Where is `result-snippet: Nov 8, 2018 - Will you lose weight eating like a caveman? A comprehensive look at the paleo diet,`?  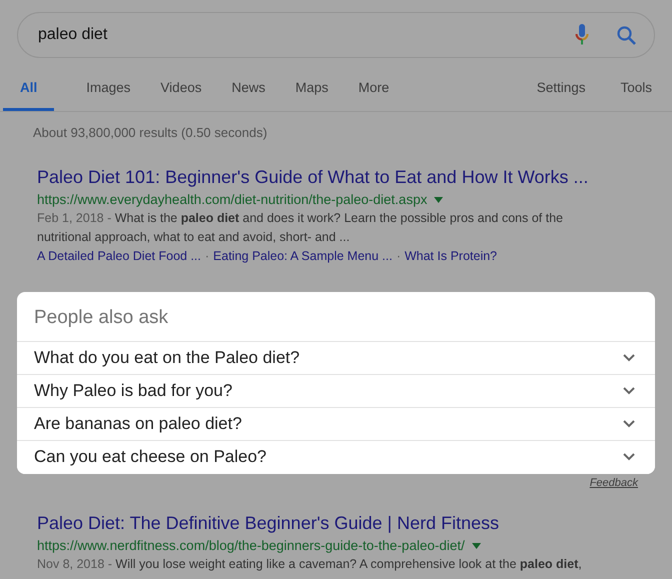
result-snippet: Nov 8, 2018 - Will you lose weight eating like a caveman? A comprehensive look at the paleo diet, is located at coordinates (310, 564).